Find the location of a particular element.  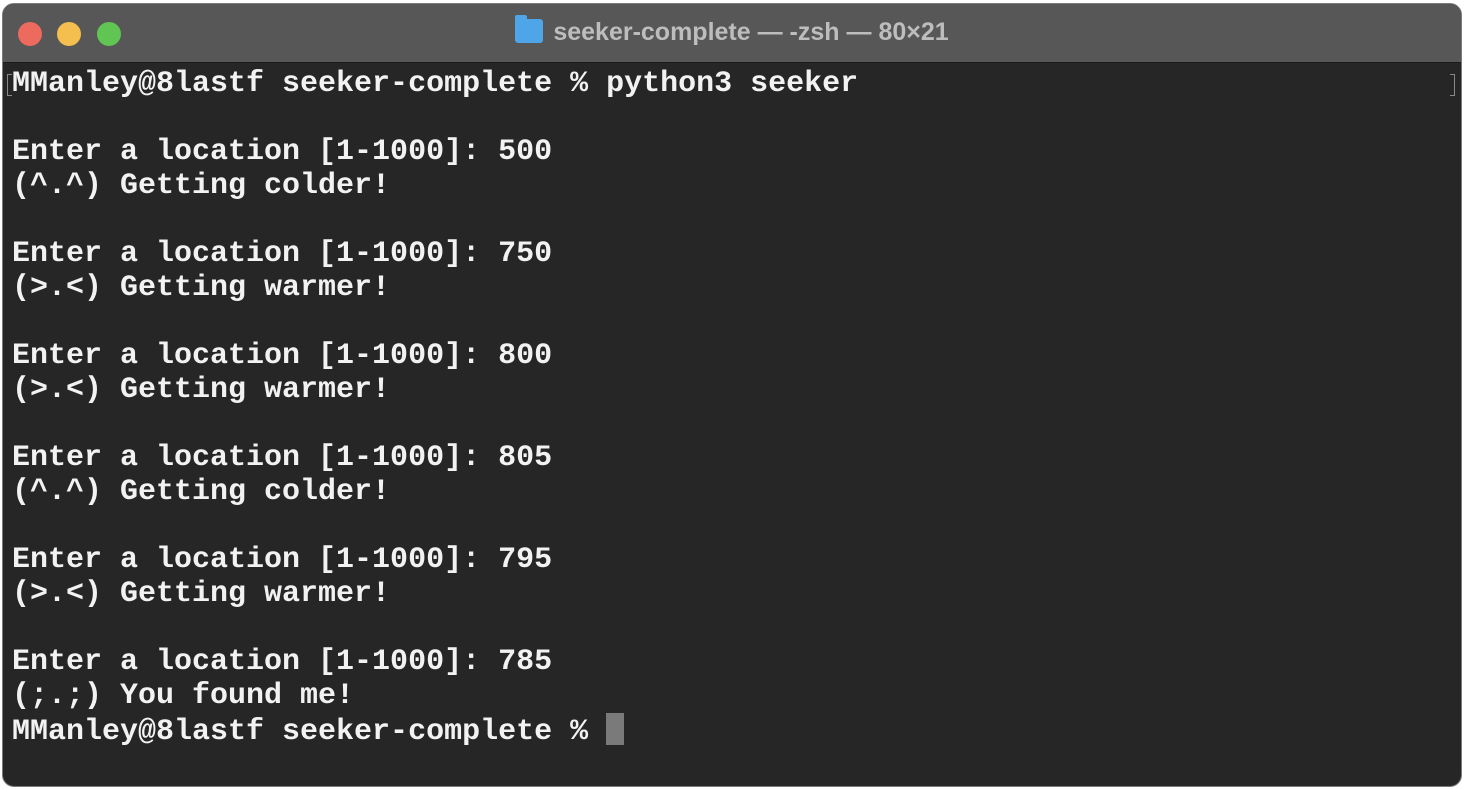

terminal-line: Enter a location [1-1000]: 795 is located at coordinates (282, 560).